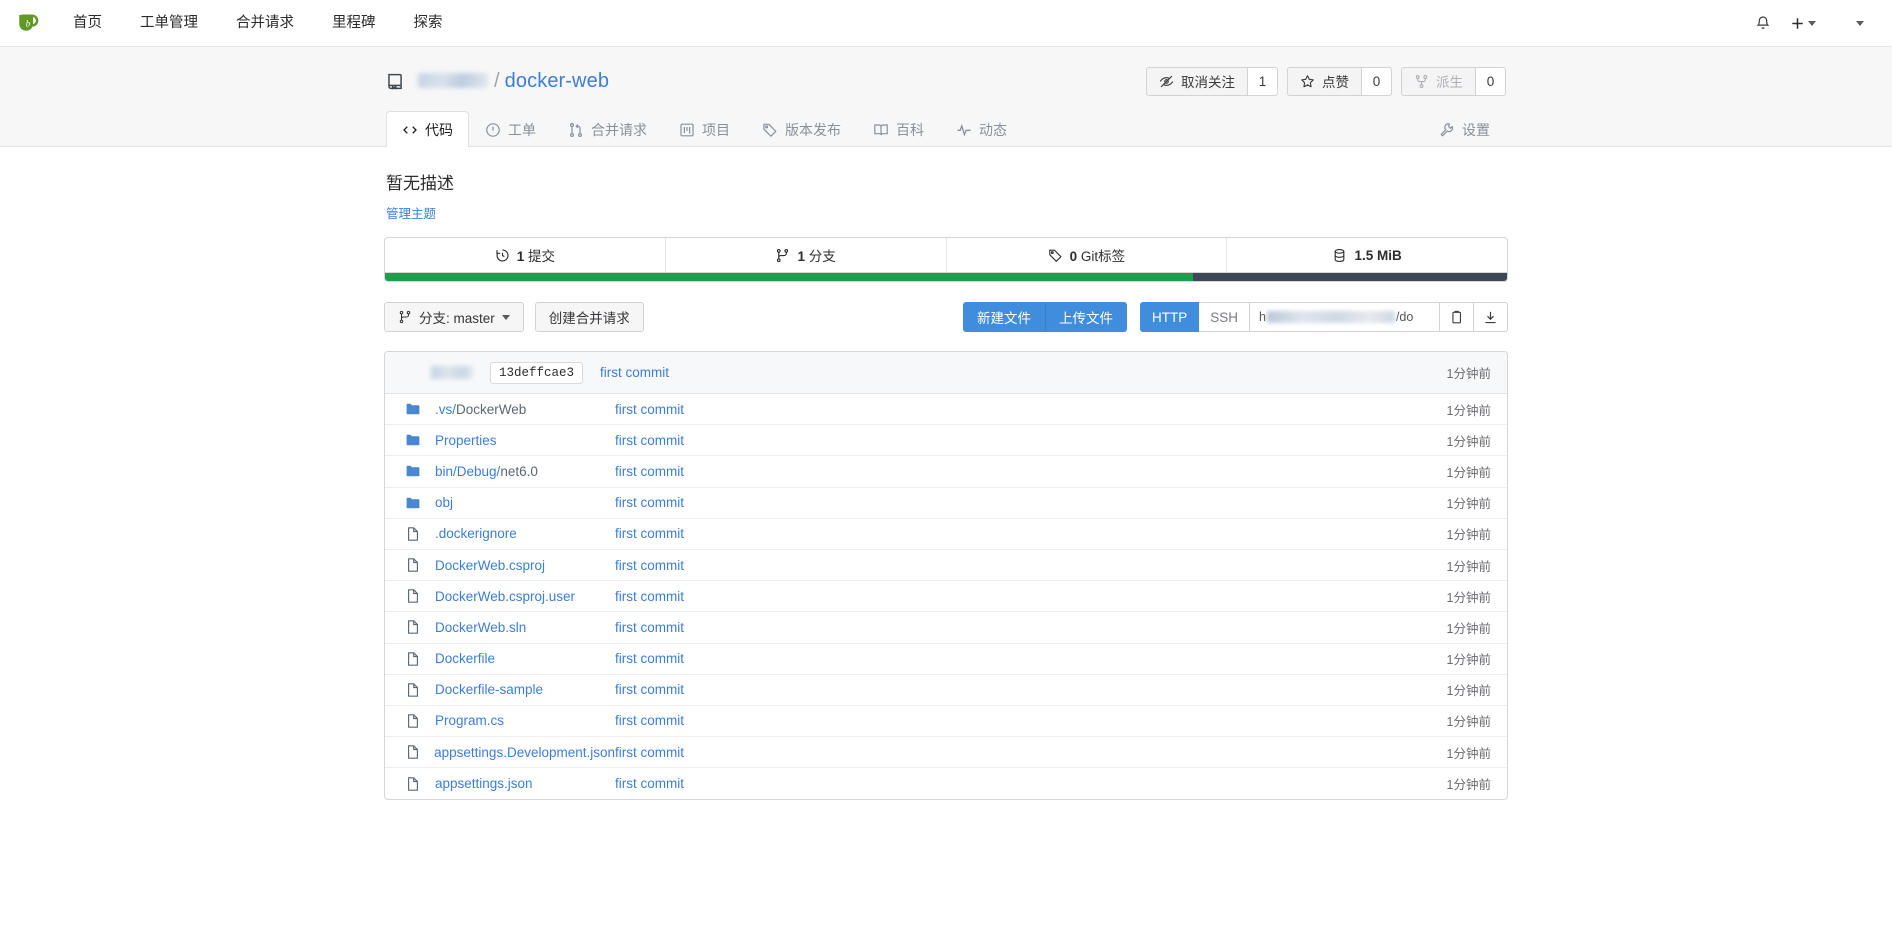 Image resolution: width=1892 pixels, height=951 pixels. I want to click on table-row: appsettings.json first commit 1分钟前, so click(946, 783).